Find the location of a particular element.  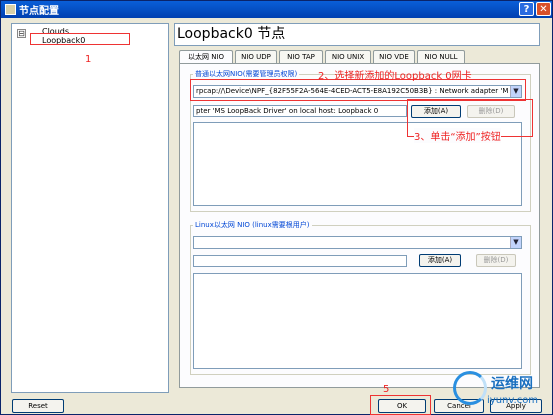

linux-add-button: 添加(A) is located at coordinates (440, 260).